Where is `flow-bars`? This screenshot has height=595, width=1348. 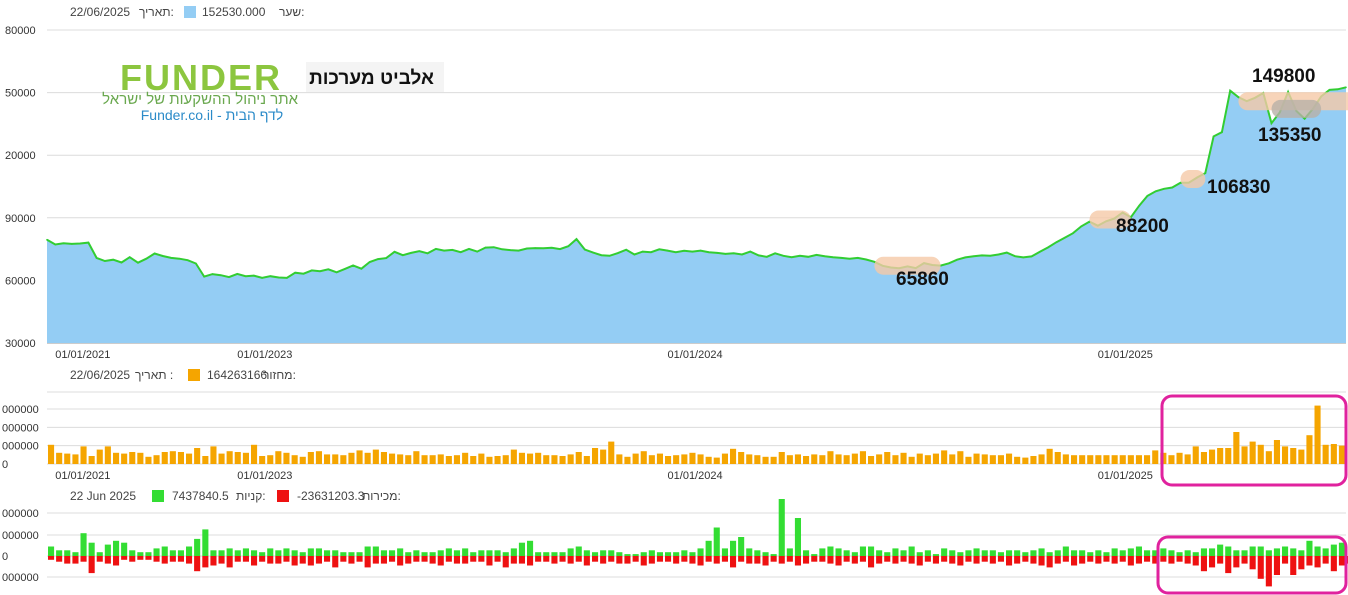 flow-bars is located at coordinates (698, 543).